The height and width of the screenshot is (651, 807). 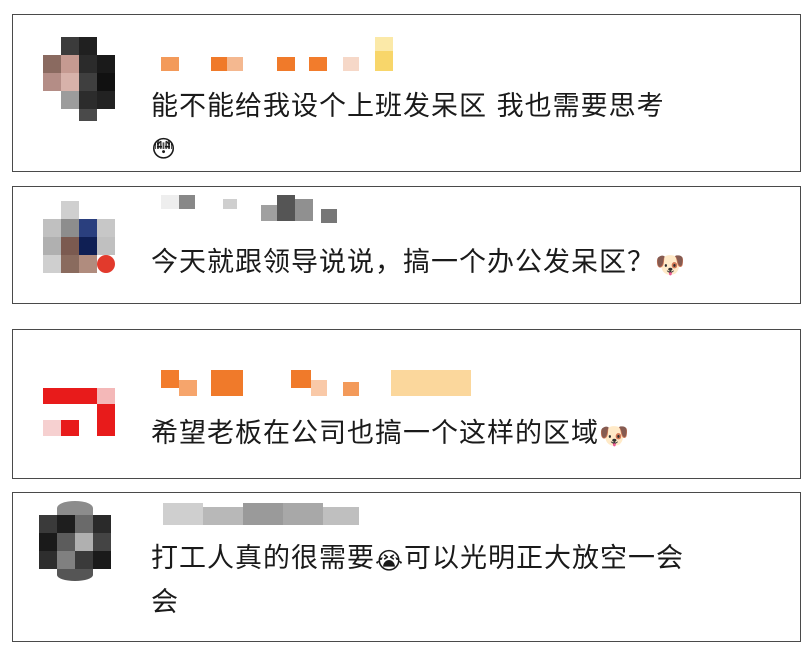 I want to click on comment-text: 希望老板在公司也搞一个这样的区域🐶, so click(x=390, y=435).